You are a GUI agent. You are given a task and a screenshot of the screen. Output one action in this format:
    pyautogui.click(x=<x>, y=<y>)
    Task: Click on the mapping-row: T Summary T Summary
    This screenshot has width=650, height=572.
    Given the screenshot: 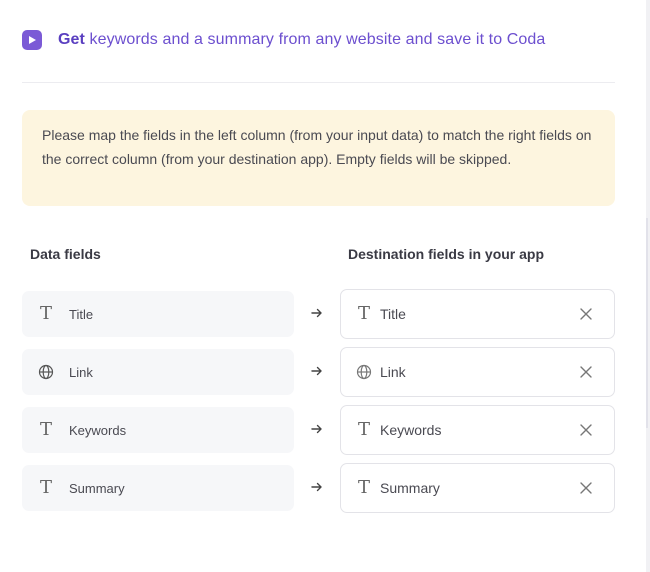 What is the action you would take?
    pyautogui.click(x=318, y=488)
    